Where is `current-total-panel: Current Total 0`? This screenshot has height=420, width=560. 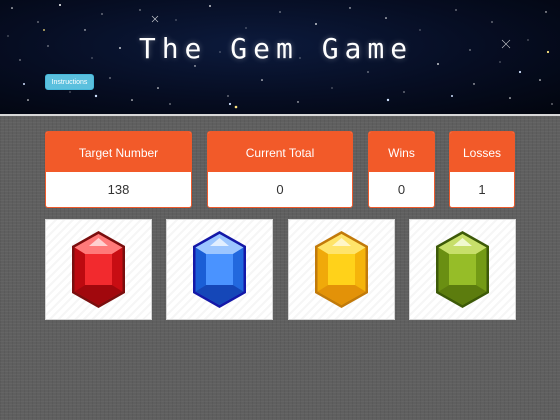 current-total-panel: Current Total 0 is located at coordinates (280, 169).